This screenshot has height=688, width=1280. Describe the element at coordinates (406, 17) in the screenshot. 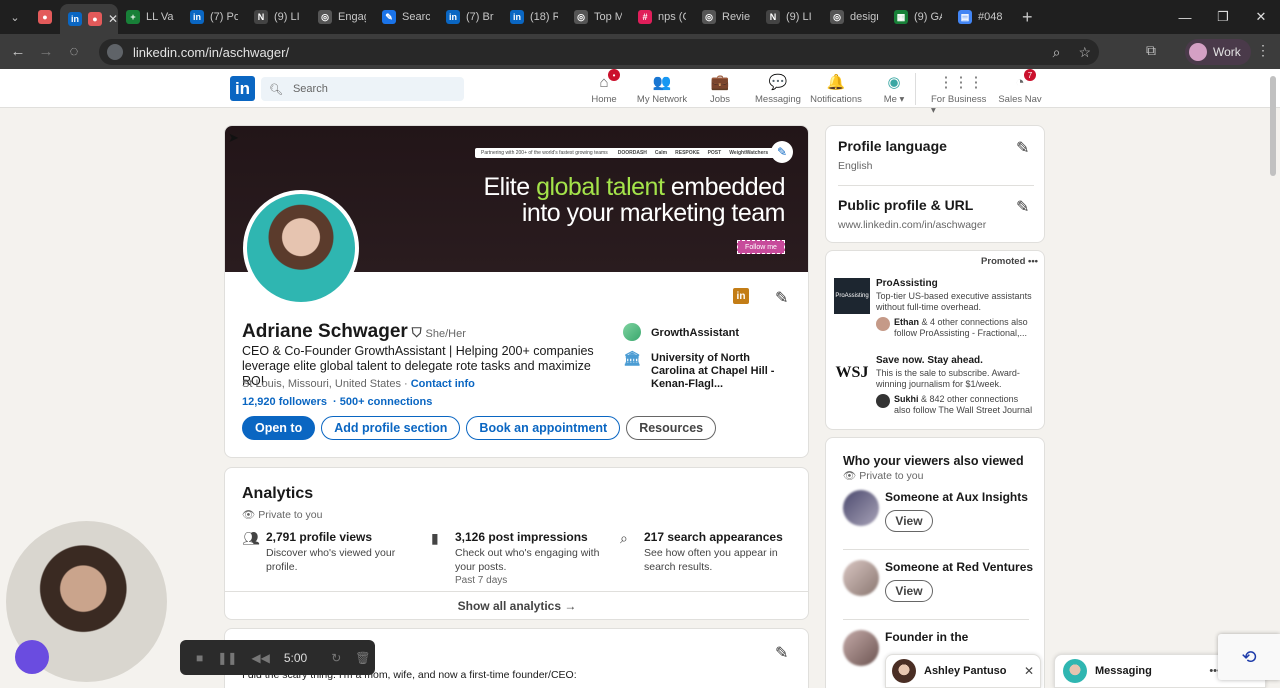

I see `browser-tab: ✎ Search` at that location.